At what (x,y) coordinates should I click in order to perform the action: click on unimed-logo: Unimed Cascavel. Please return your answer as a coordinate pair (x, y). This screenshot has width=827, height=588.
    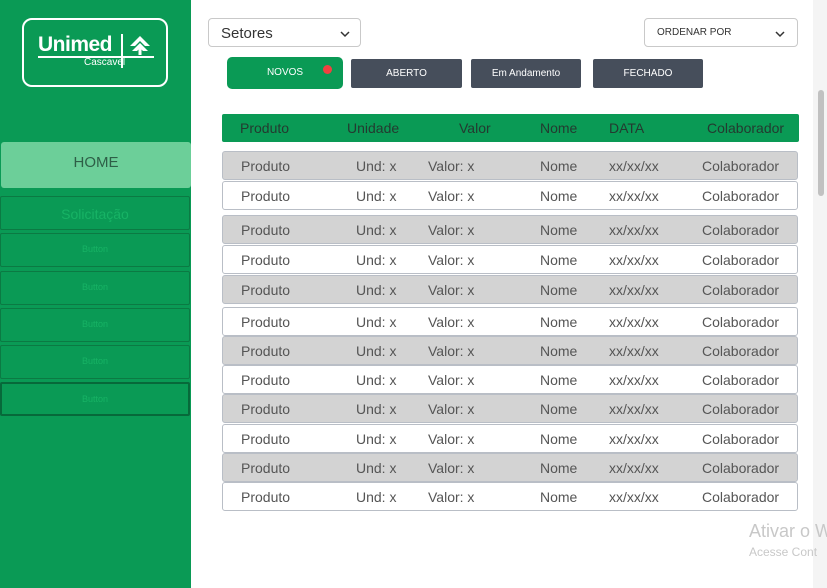
    Looking at the image, I should click on (95, 52).